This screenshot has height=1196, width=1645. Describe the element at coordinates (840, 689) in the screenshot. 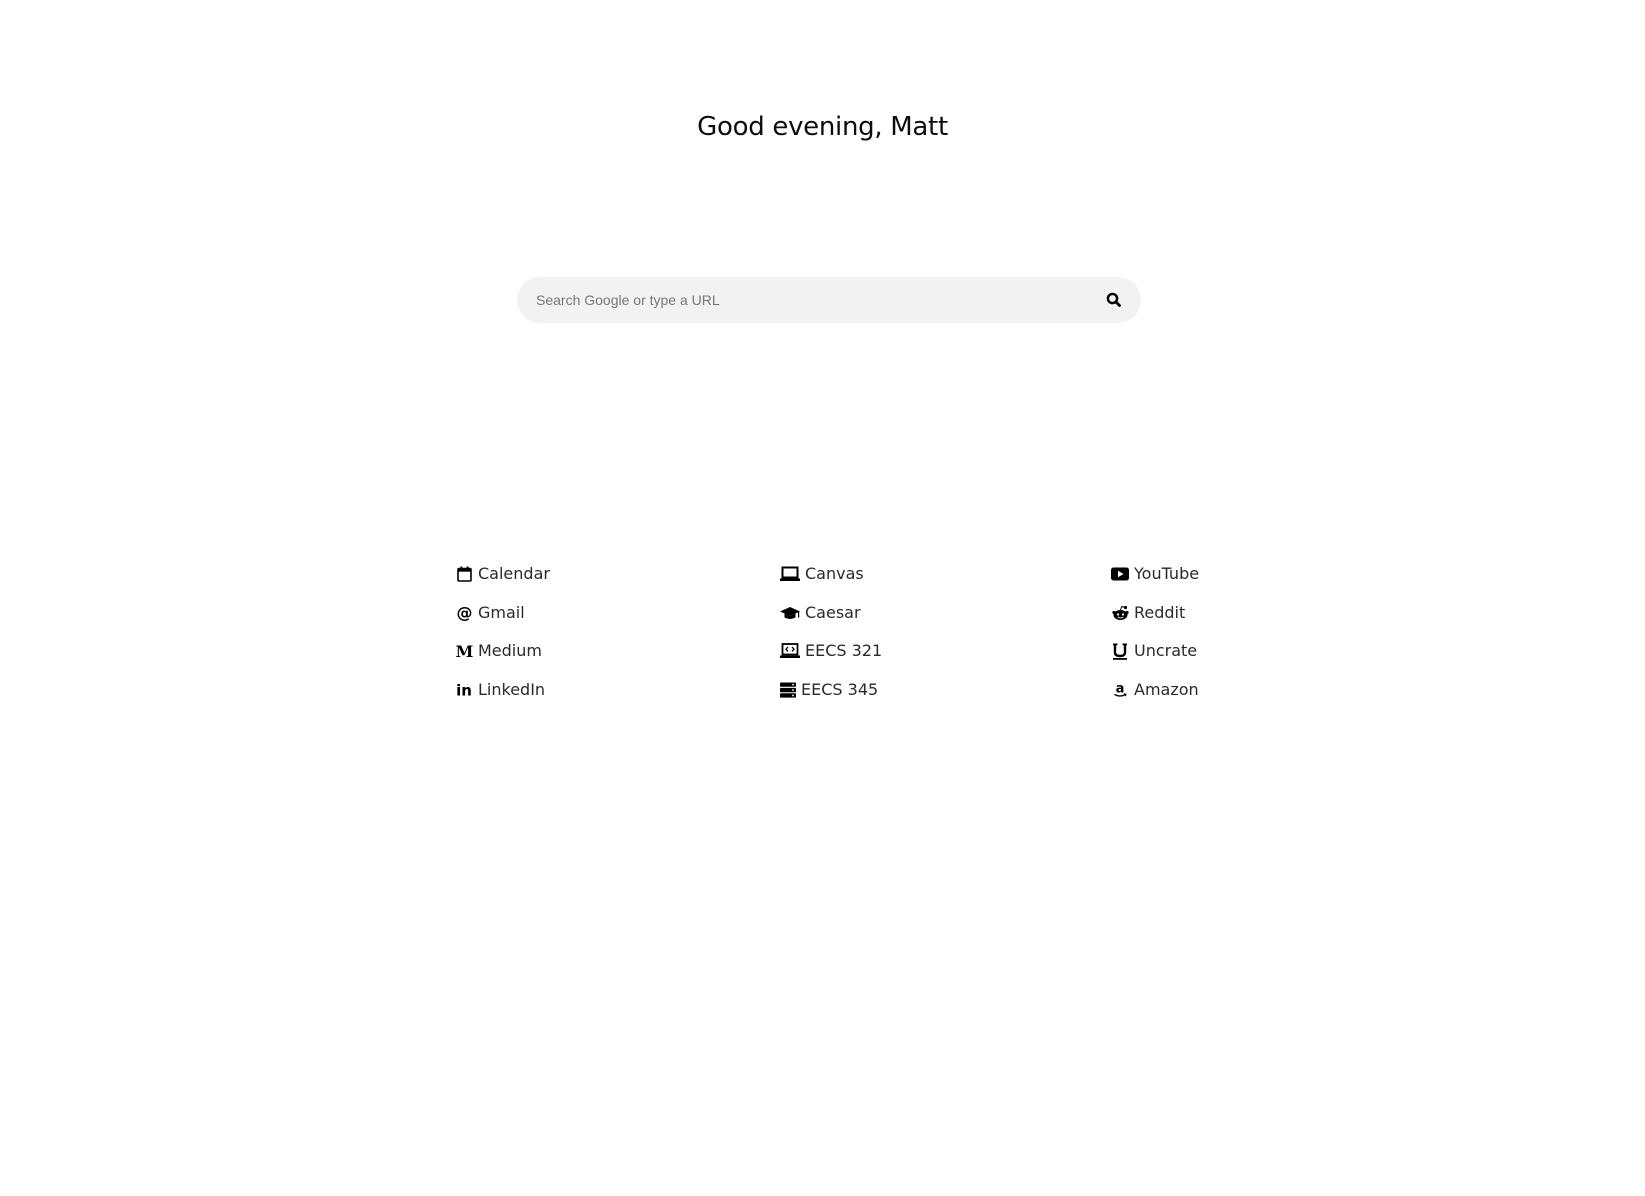

I see `link-label: EECS 345` at that location.